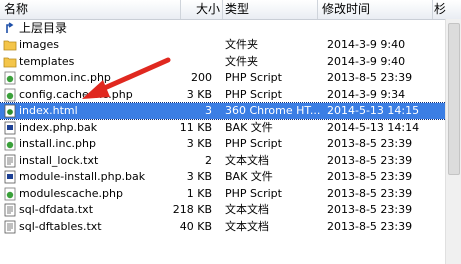 The image size is (461, 264). I want to click on file-row: images 文件夹 2014-3-9 9:40, so click(223, 45).